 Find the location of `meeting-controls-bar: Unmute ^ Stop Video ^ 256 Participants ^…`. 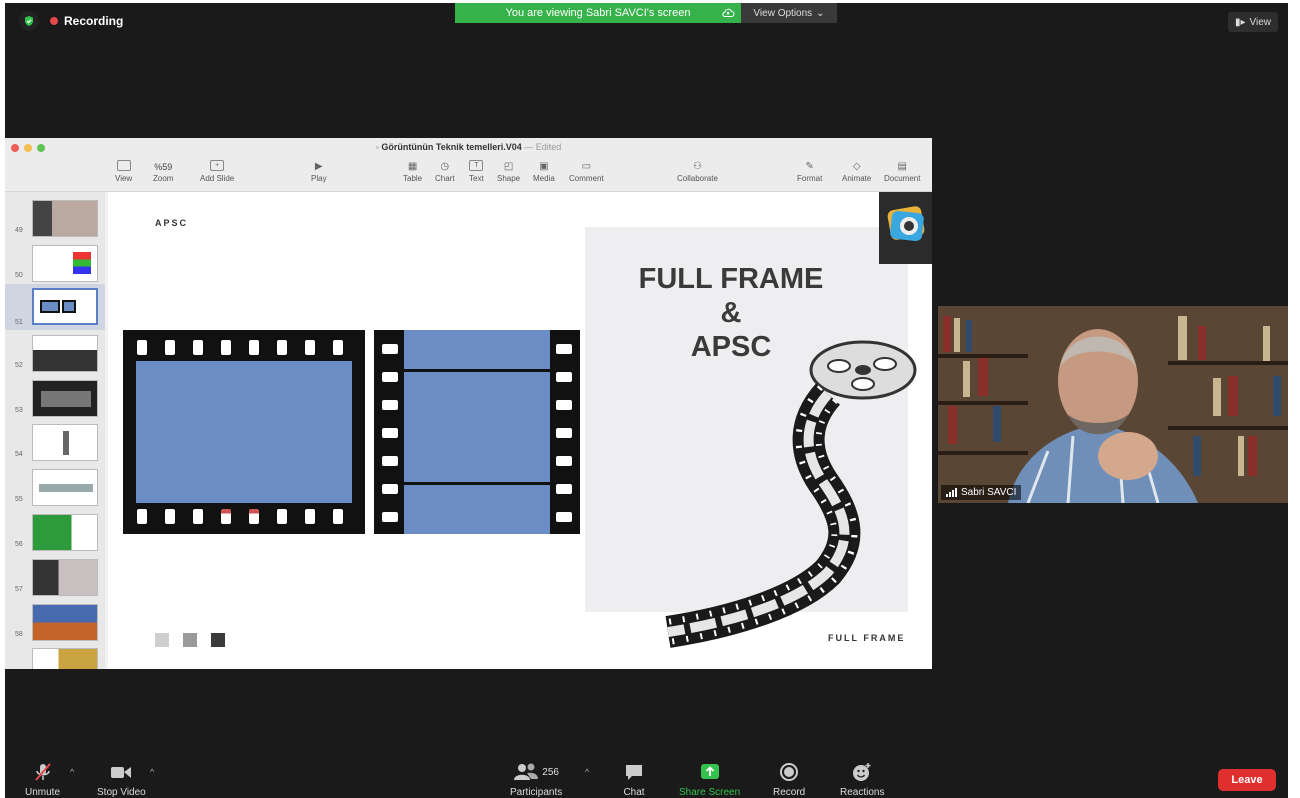

meeting-controls-bar: Unmute ^ Stop Video ^ 256 Participants ^… is located at coordinates (646, 776).